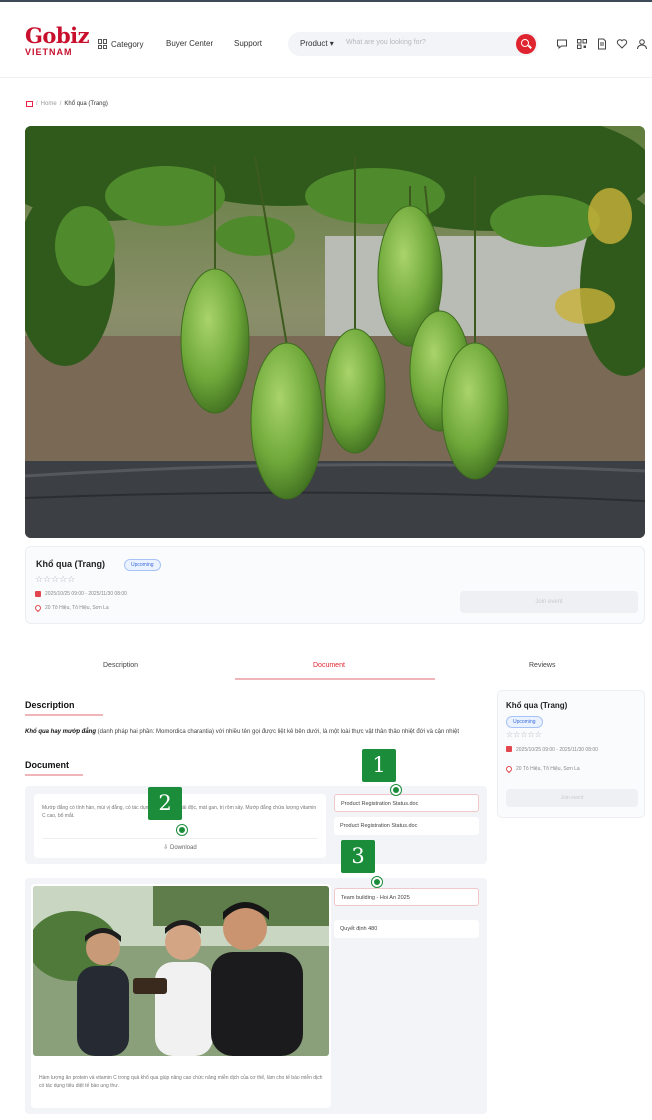 This screenshot has height=1120, width=652. Describe the element at coordinates (248, 43) in the screenshot. I see `nav-support: Support` at that location.